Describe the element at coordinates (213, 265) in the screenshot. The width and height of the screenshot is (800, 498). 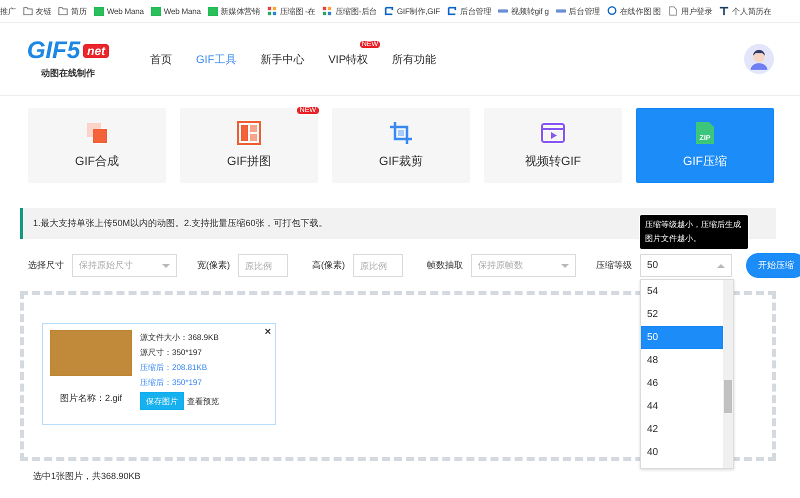
I see `field-label: 宽(像素)` at that location.